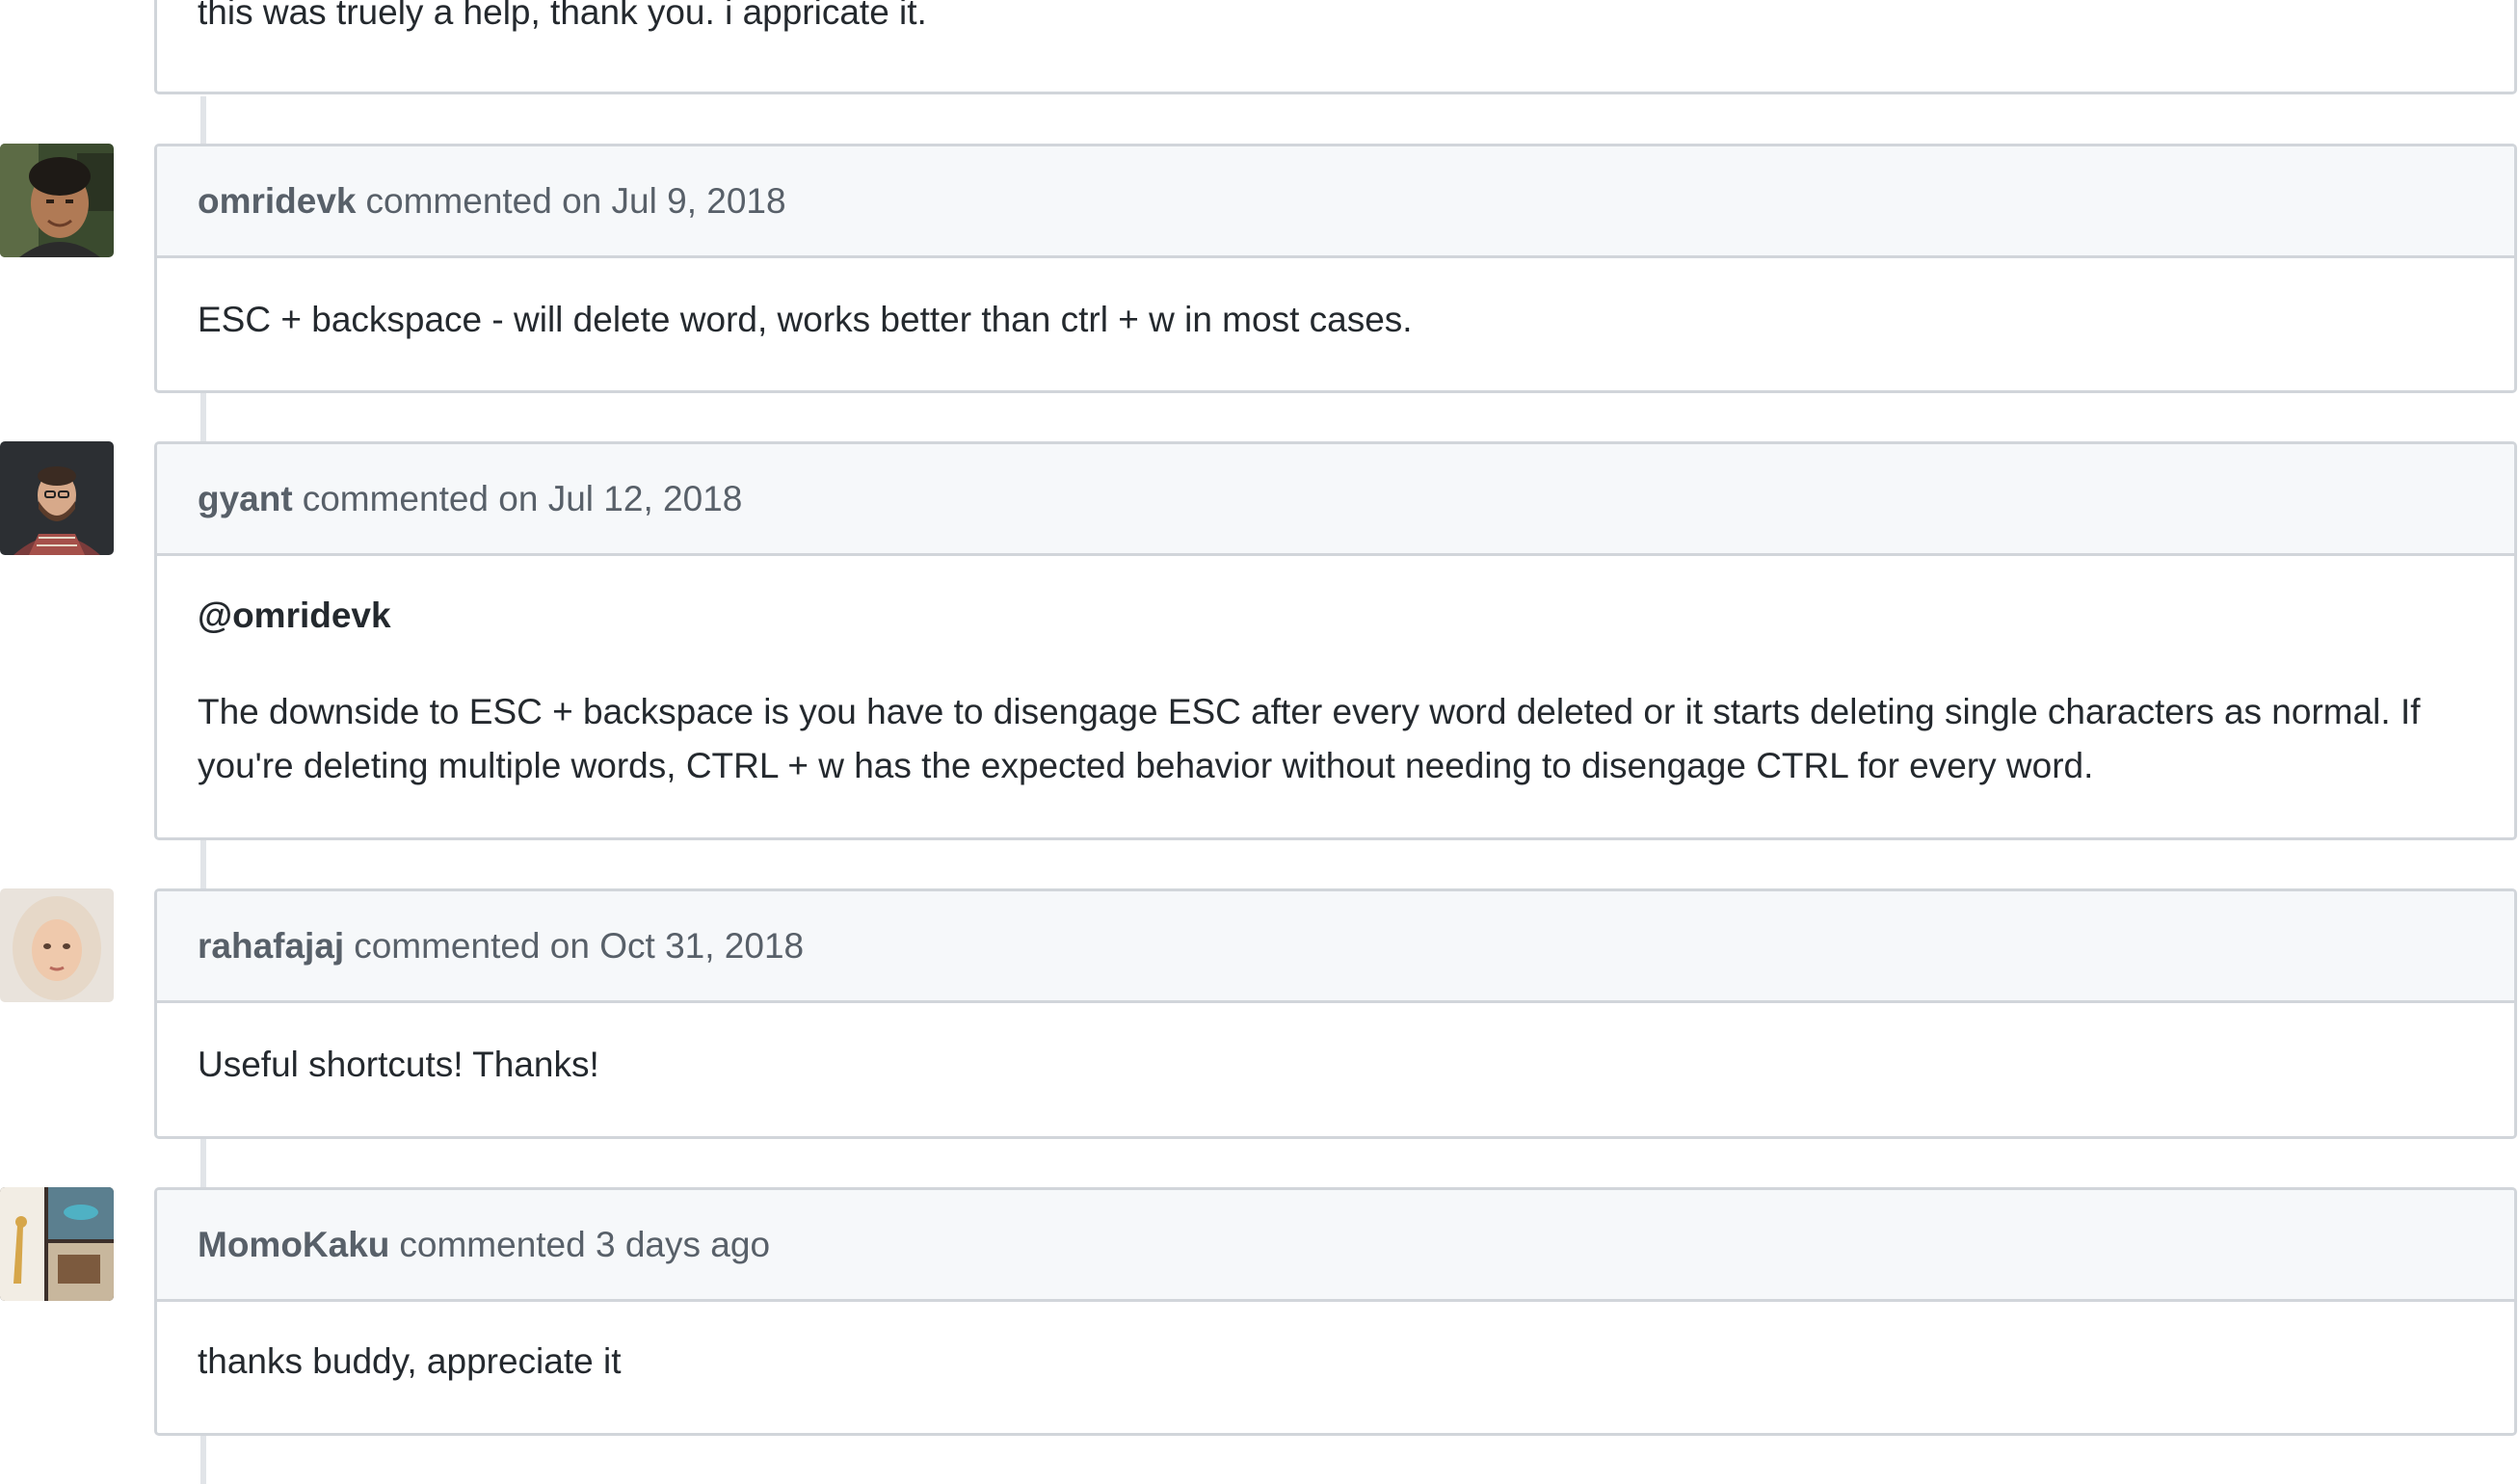 This screenshot has height=1484, width=2519. What do you see at coordinates (1335, 947) in the screenshot?
I see `comment-header: rahafajaj commented on Oct 31, 2018` at bounding box center [1335, 947].